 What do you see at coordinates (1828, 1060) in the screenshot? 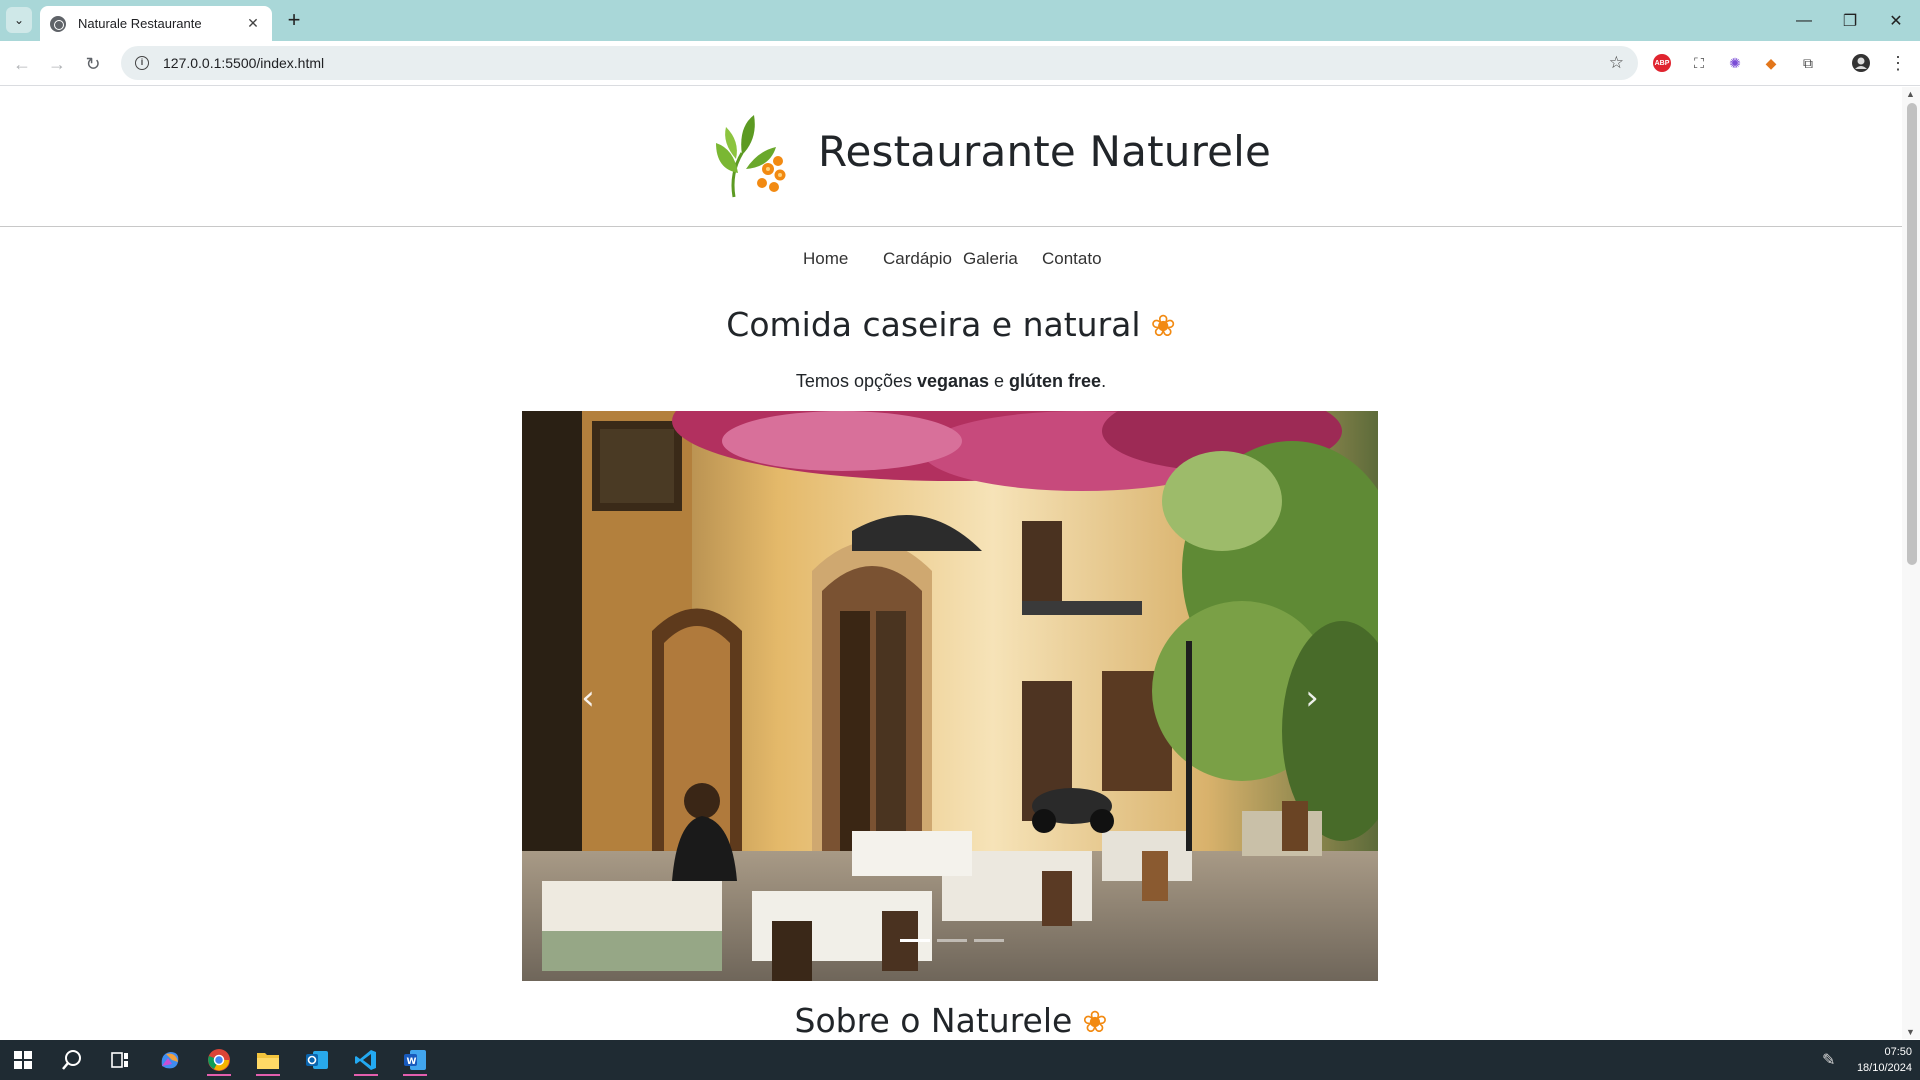
I see `pen-icon: ✎` at bounding box center [1828, 1060].